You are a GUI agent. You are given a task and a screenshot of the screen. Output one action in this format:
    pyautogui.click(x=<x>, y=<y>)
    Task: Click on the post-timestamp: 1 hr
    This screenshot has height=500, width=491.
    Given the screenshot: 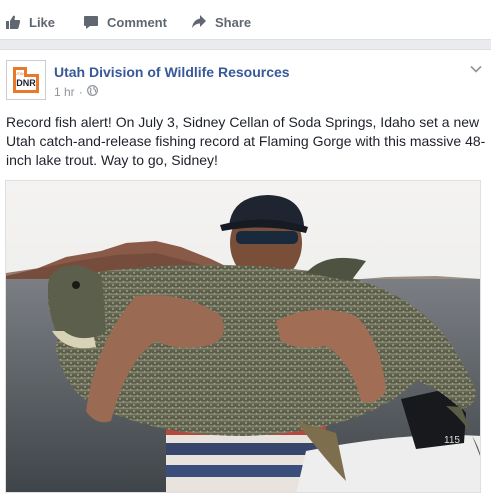 What is the action you would take?
    pyautogui.click(x=64, y=92)
    